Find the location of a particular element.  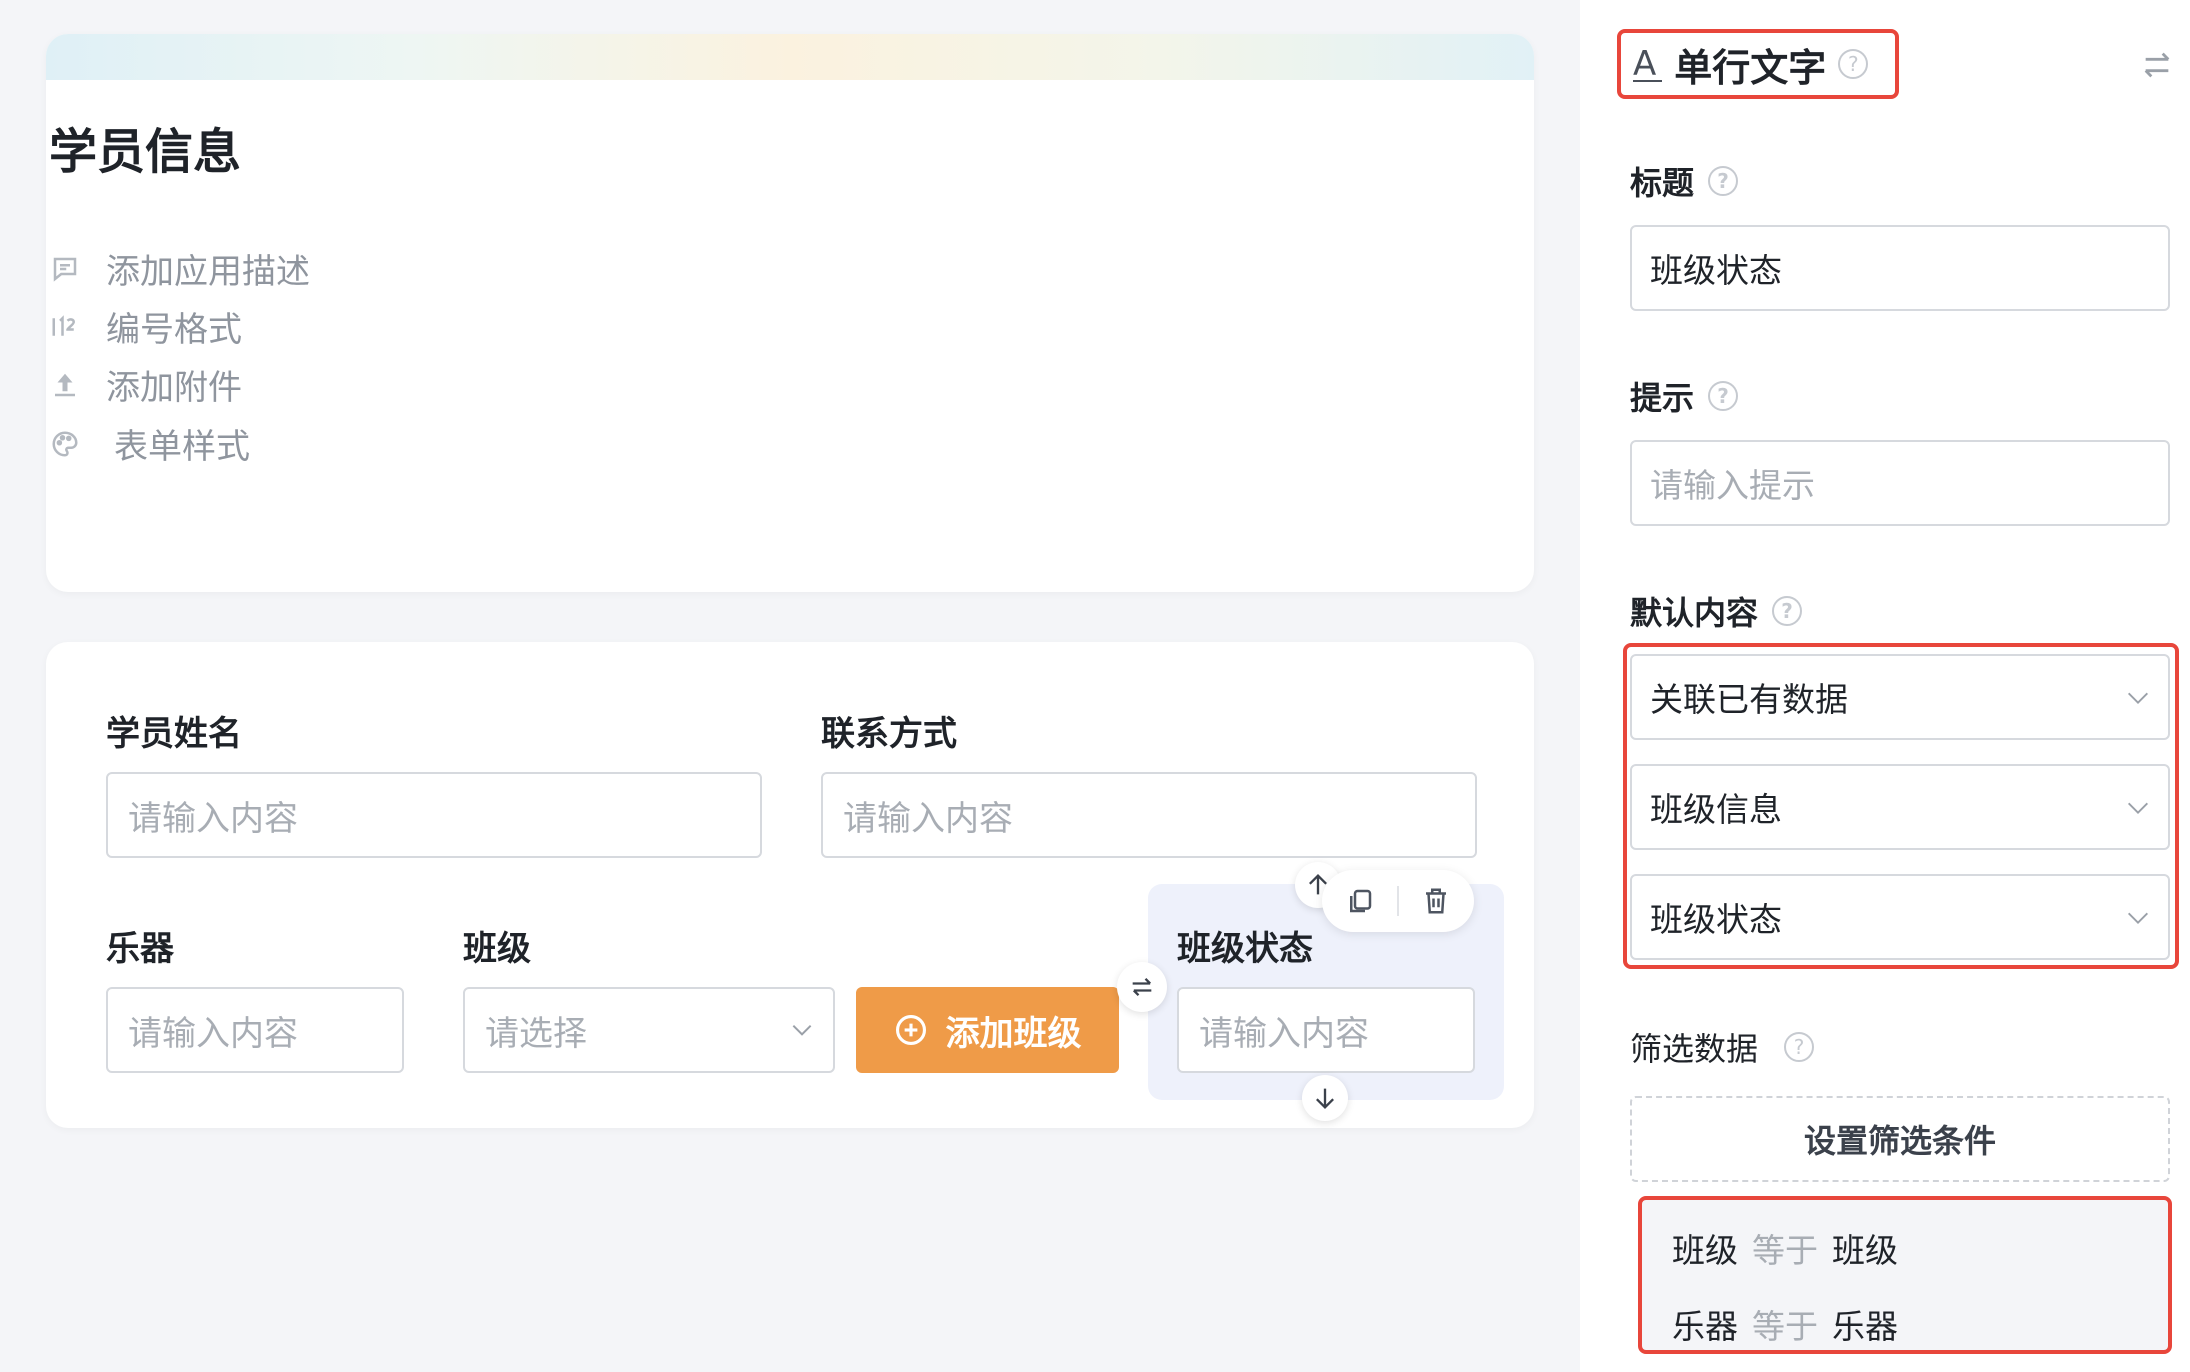

default-content-label: 默认内容 ? is located at coordinates (1716, 611).